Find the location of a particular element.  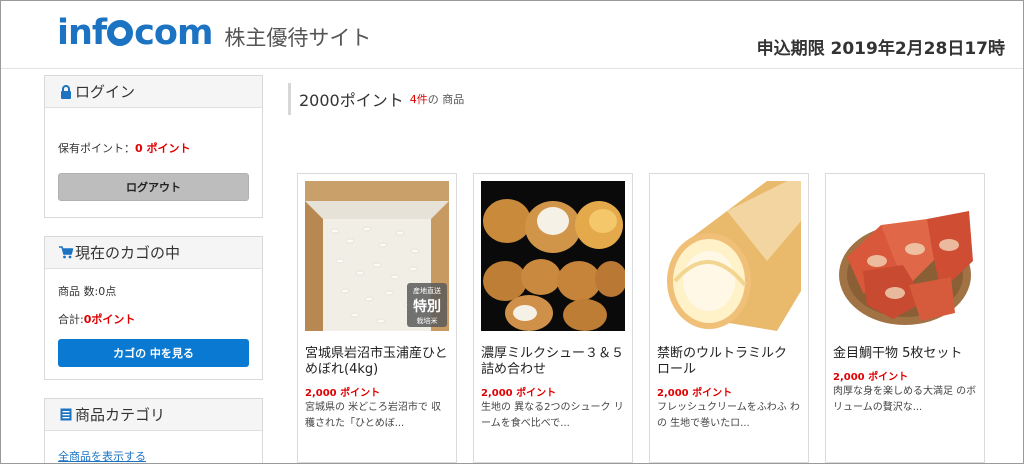

product-name: 濃厚ミルクシュー３＆５ 詰め合わせ is located at coordinates (554, 362).